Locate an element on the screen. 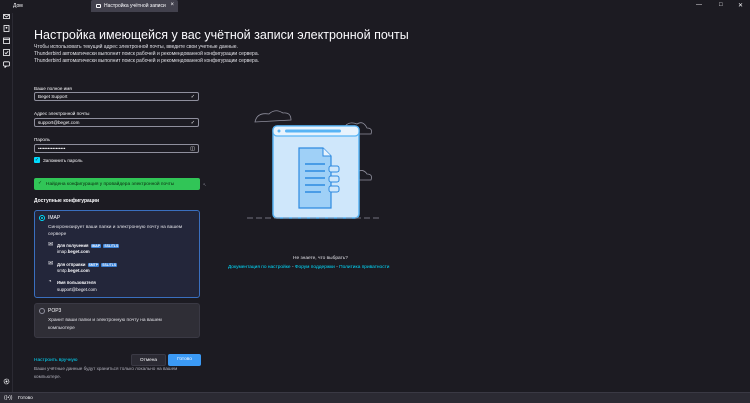 The width and height of the screenshot is (750, 403). done-button: Готово is located at coordinates (184, 360).